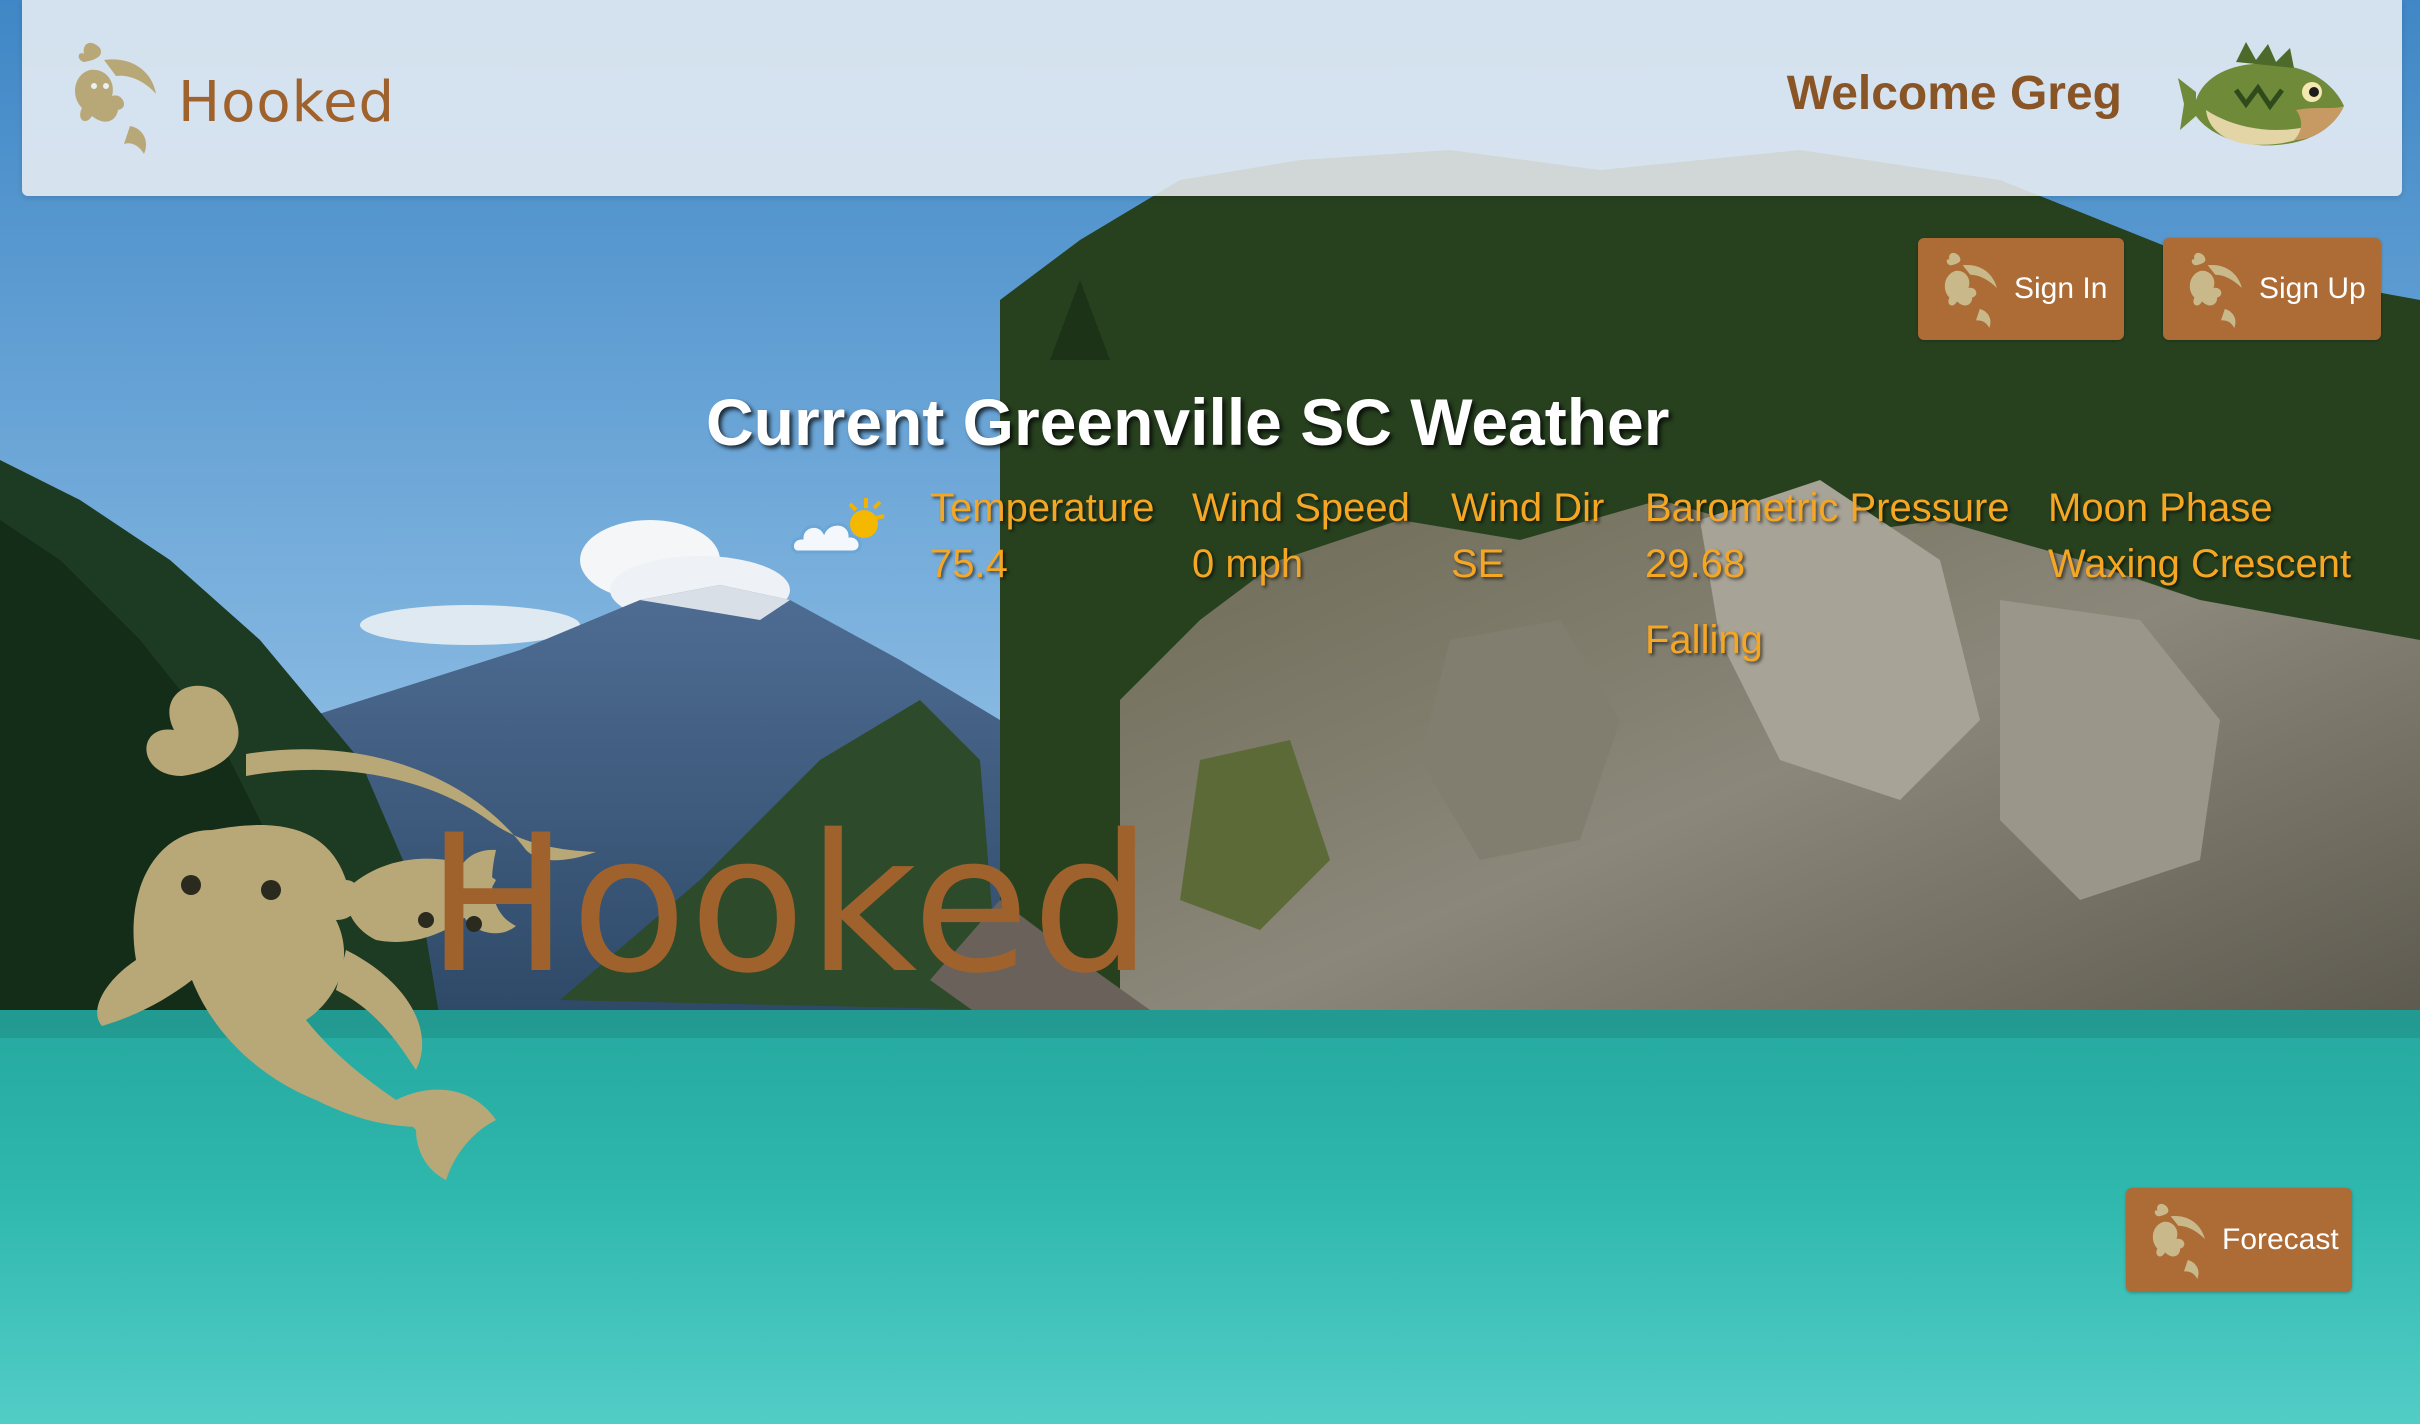 The image size is (2420, 1424). I want to click on forecast-button: Forecast, so click(2239, 1240).